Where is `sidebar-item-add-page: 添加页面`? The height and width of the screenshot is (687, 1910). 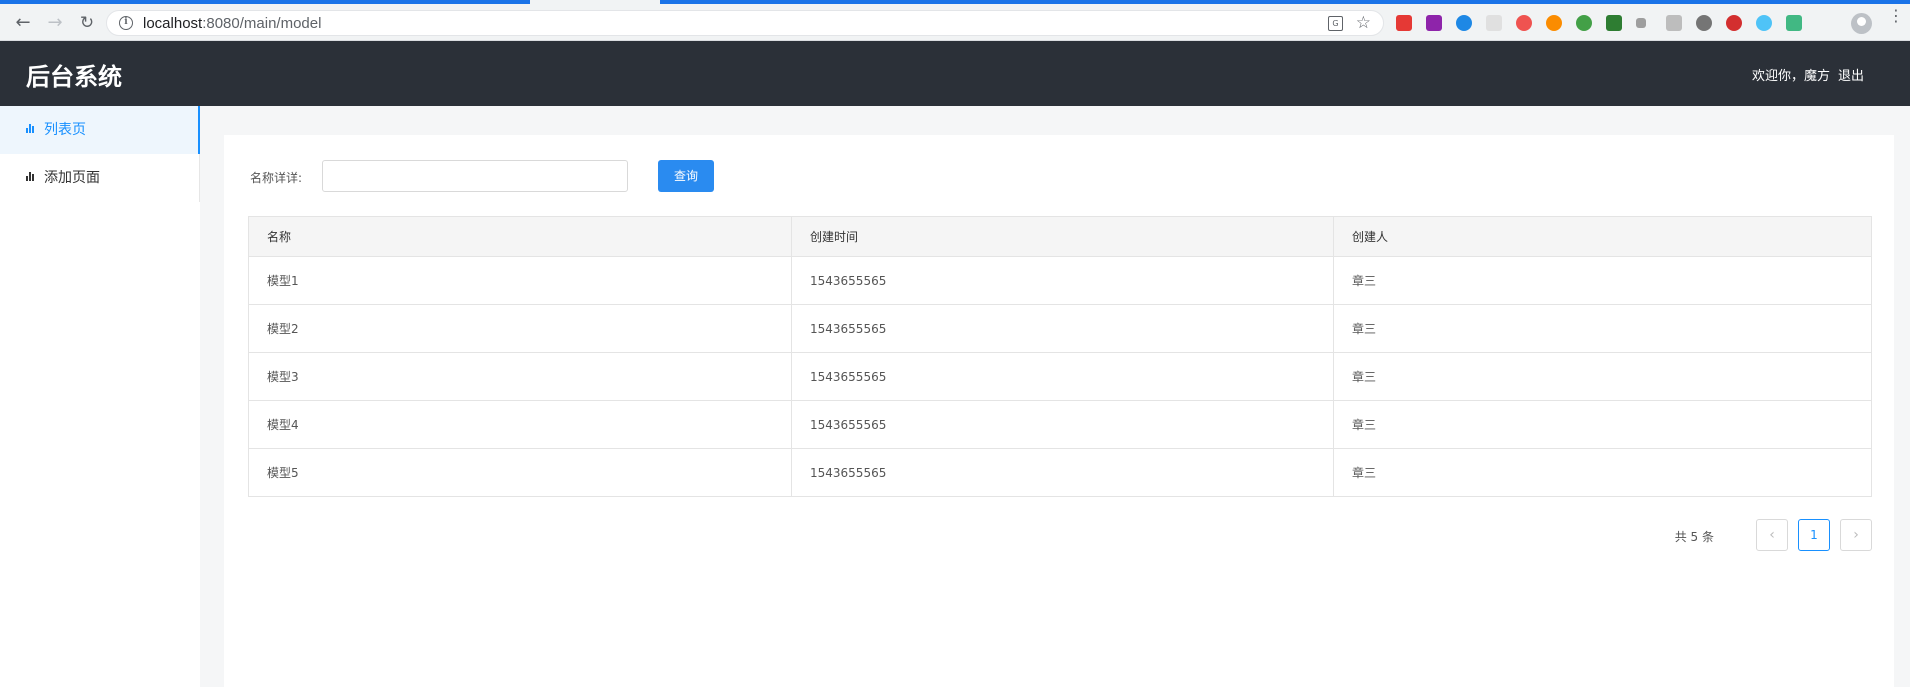 sidebar-item-add-page: 添加页面 is located at coordinates (100, 178).